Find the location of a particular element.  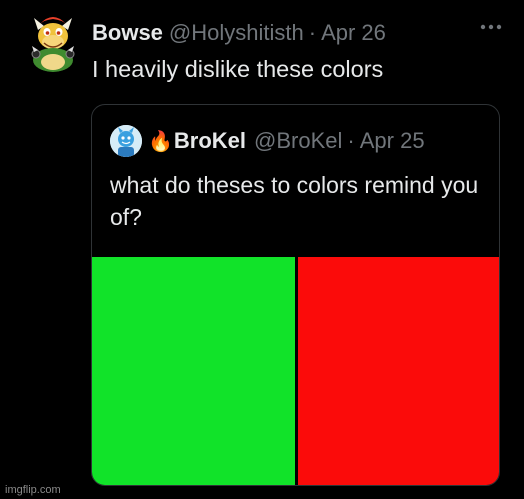

quoted-avatar is located at coordinates (126, 141).